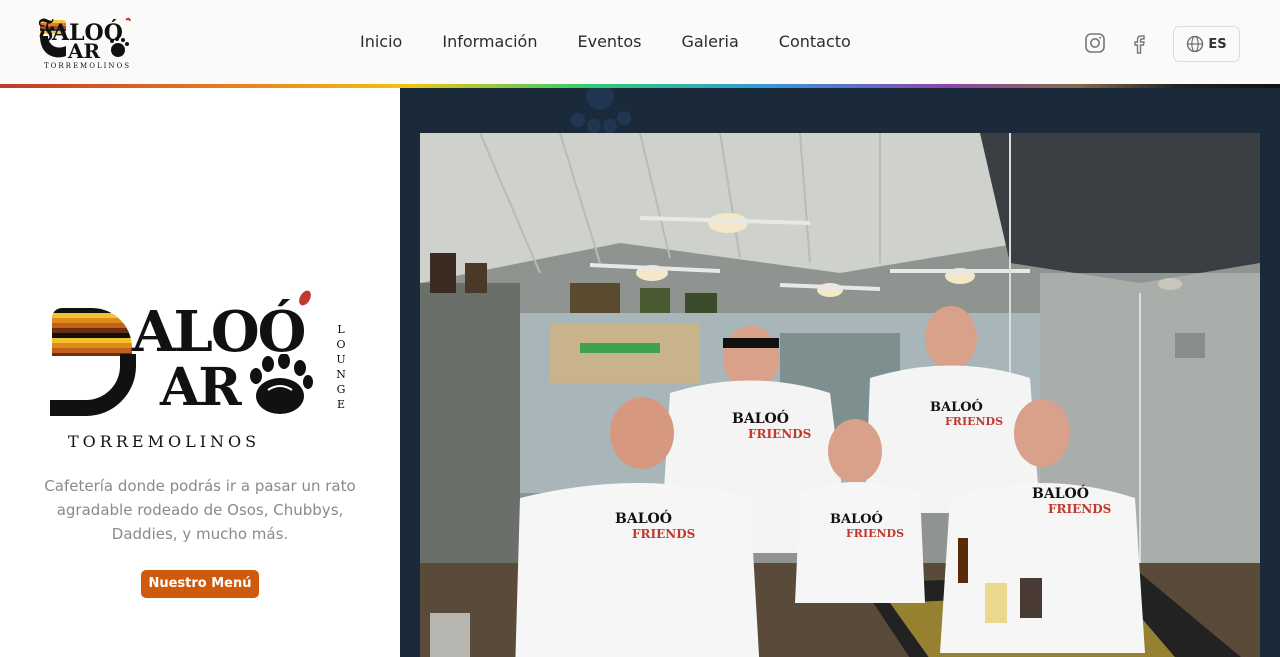  I want to click on hero-logo: ALOÓ AR LOUNGE TORREMOLINOS, so click(200, 373).